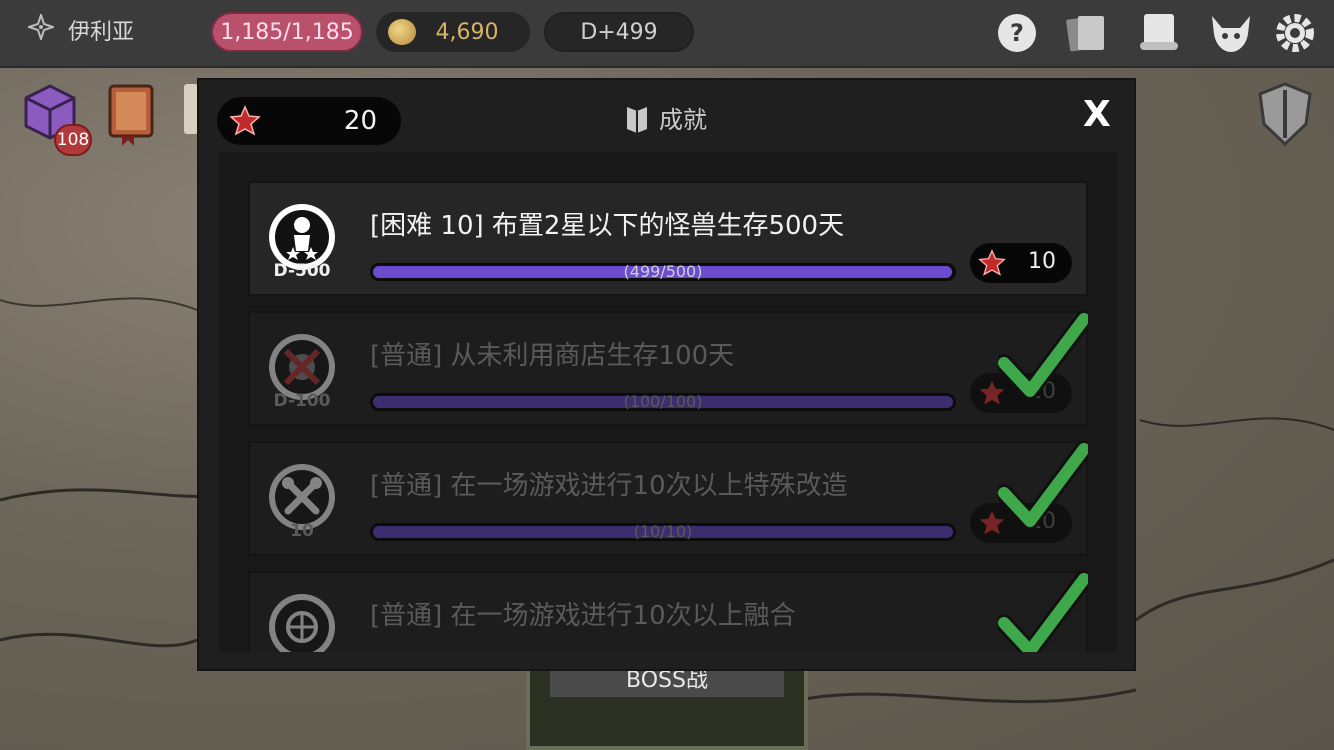  What do you see at coordinates (609, 486) in the screenshot?
I see `achievement-name: [普通] 在一场游戏进行10次以上特殊改造` at bounding box center [609, 486].